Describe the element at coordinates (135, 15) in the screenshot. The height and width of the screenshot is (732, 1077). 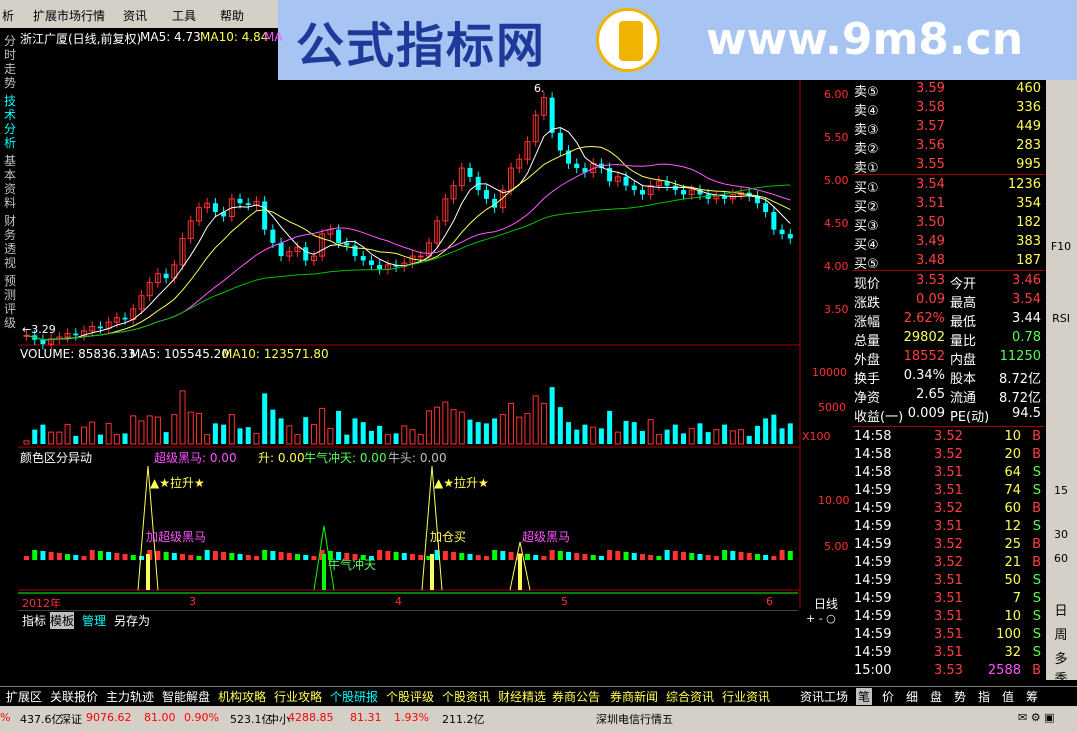
I see `menu-item-news: 资讯` at that location.